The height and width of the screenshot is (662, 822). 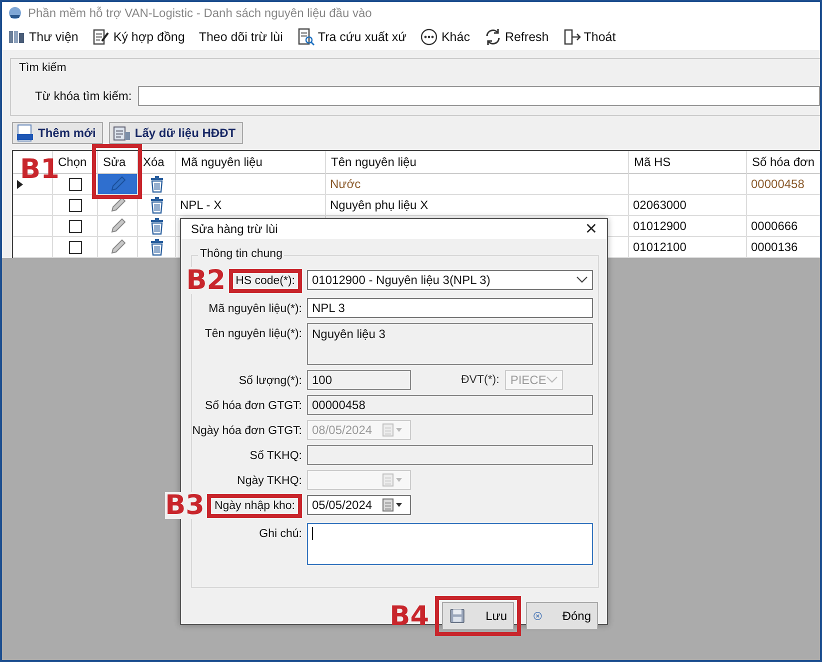 What do you see at coordinates (591, 229) in the screenshot?
I see `close-button: ×` at bounding box center [591, 229].